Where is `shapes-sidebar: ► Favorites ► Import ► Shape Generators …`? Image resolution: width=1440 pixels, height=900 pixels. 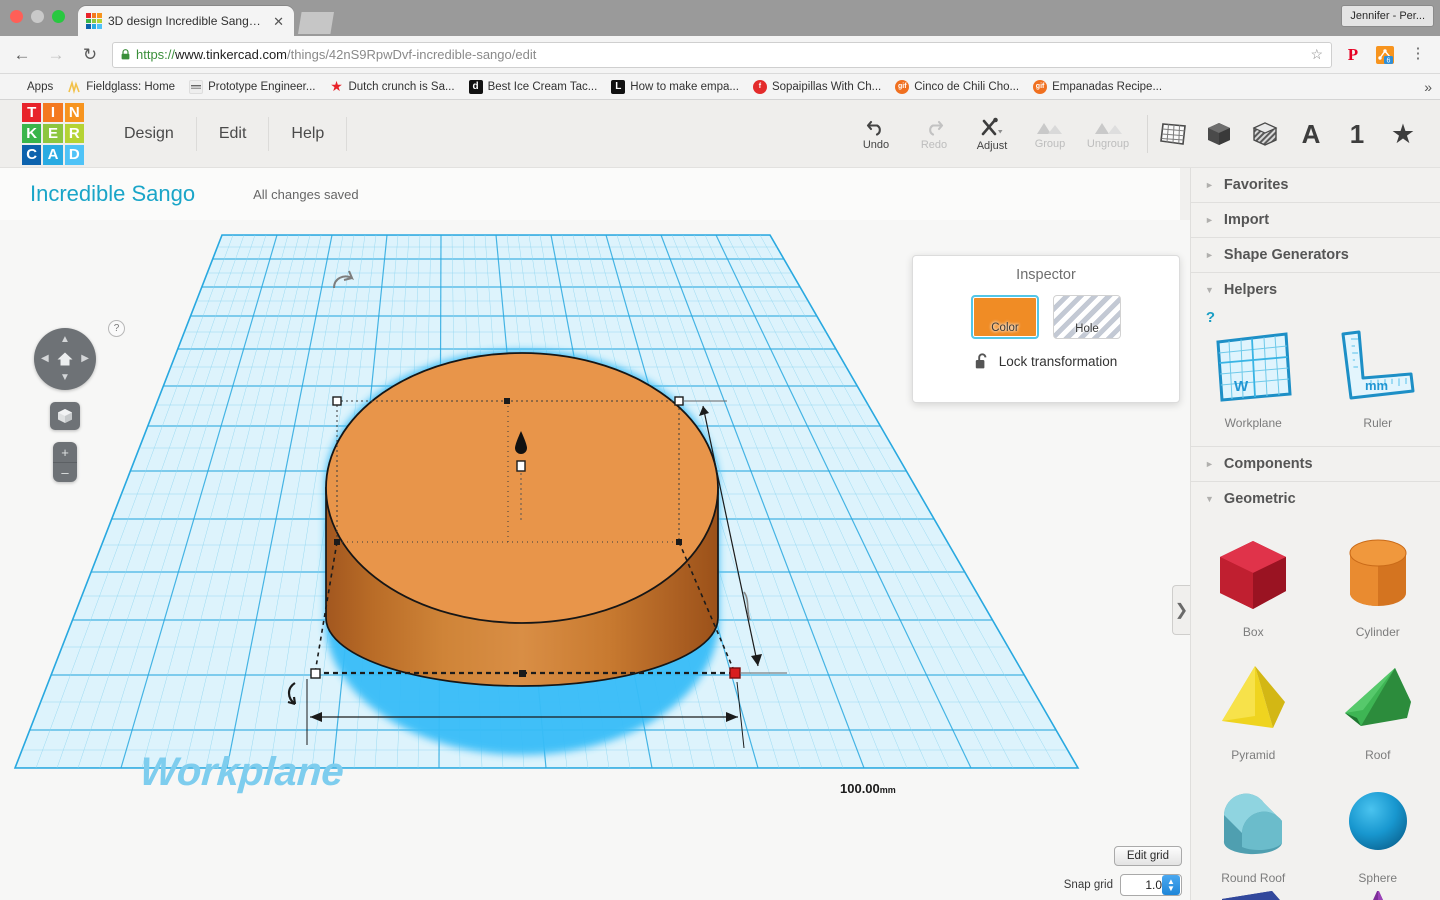 shapes-sidebar: ► Favorites ► Import ► Shape Generators … is located at coordinates (1315, 534).